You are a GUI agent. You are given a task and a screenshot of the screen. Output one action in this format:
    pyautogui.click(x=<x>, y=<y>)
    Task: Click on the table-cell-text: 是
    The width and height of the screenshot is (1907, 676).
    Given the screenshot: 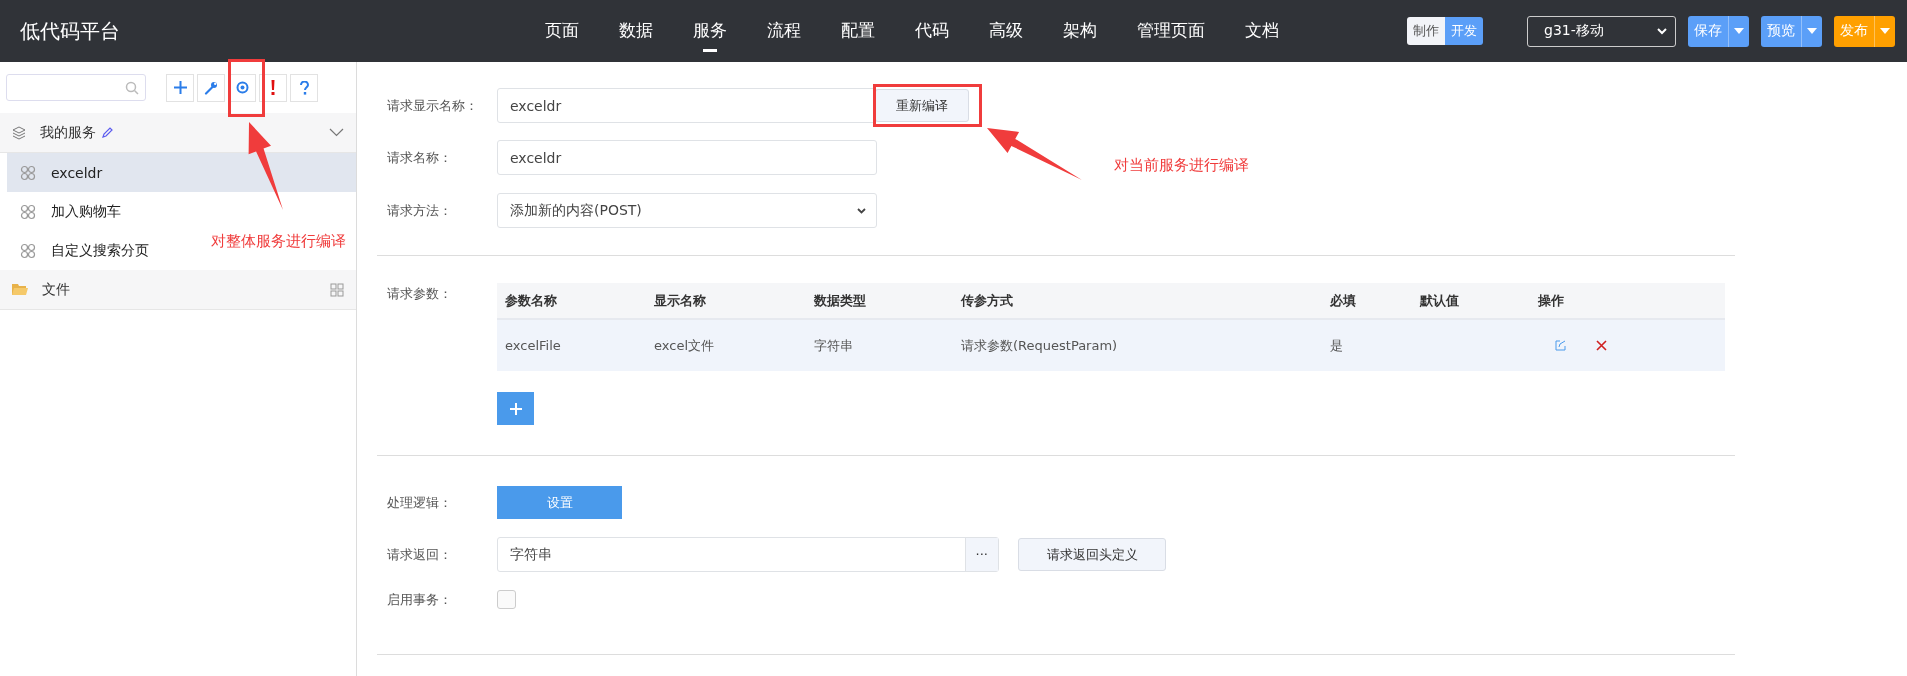 What is the action you would take?
    pyautogui.click(x=1337, y=345)
    